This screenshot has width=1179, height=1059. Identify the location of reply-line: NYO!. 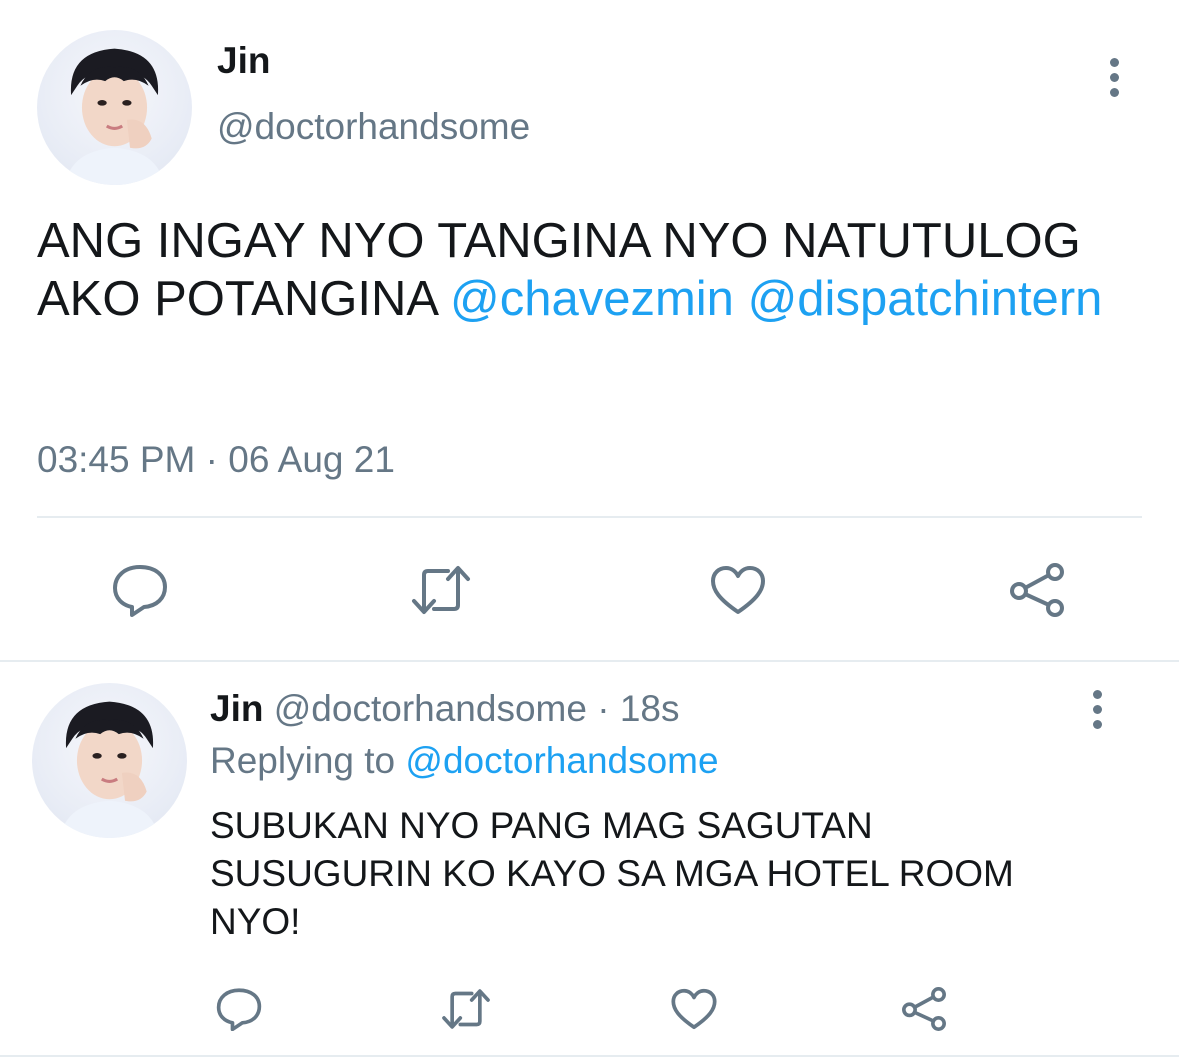
(255, 921).